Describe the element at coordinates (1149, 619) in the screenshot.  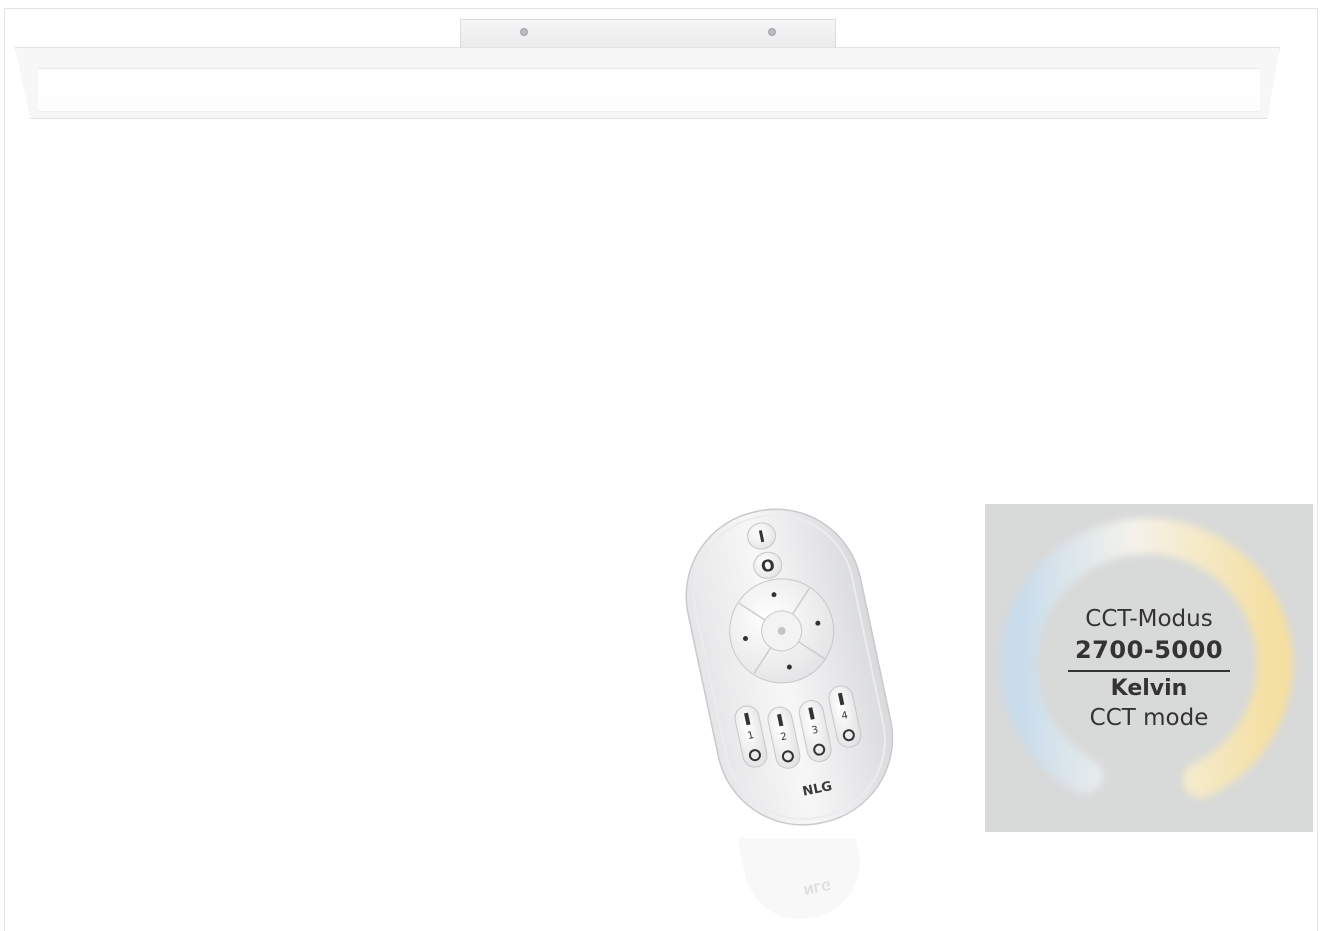
I see `cct-title: CCT-Modus` at that location.